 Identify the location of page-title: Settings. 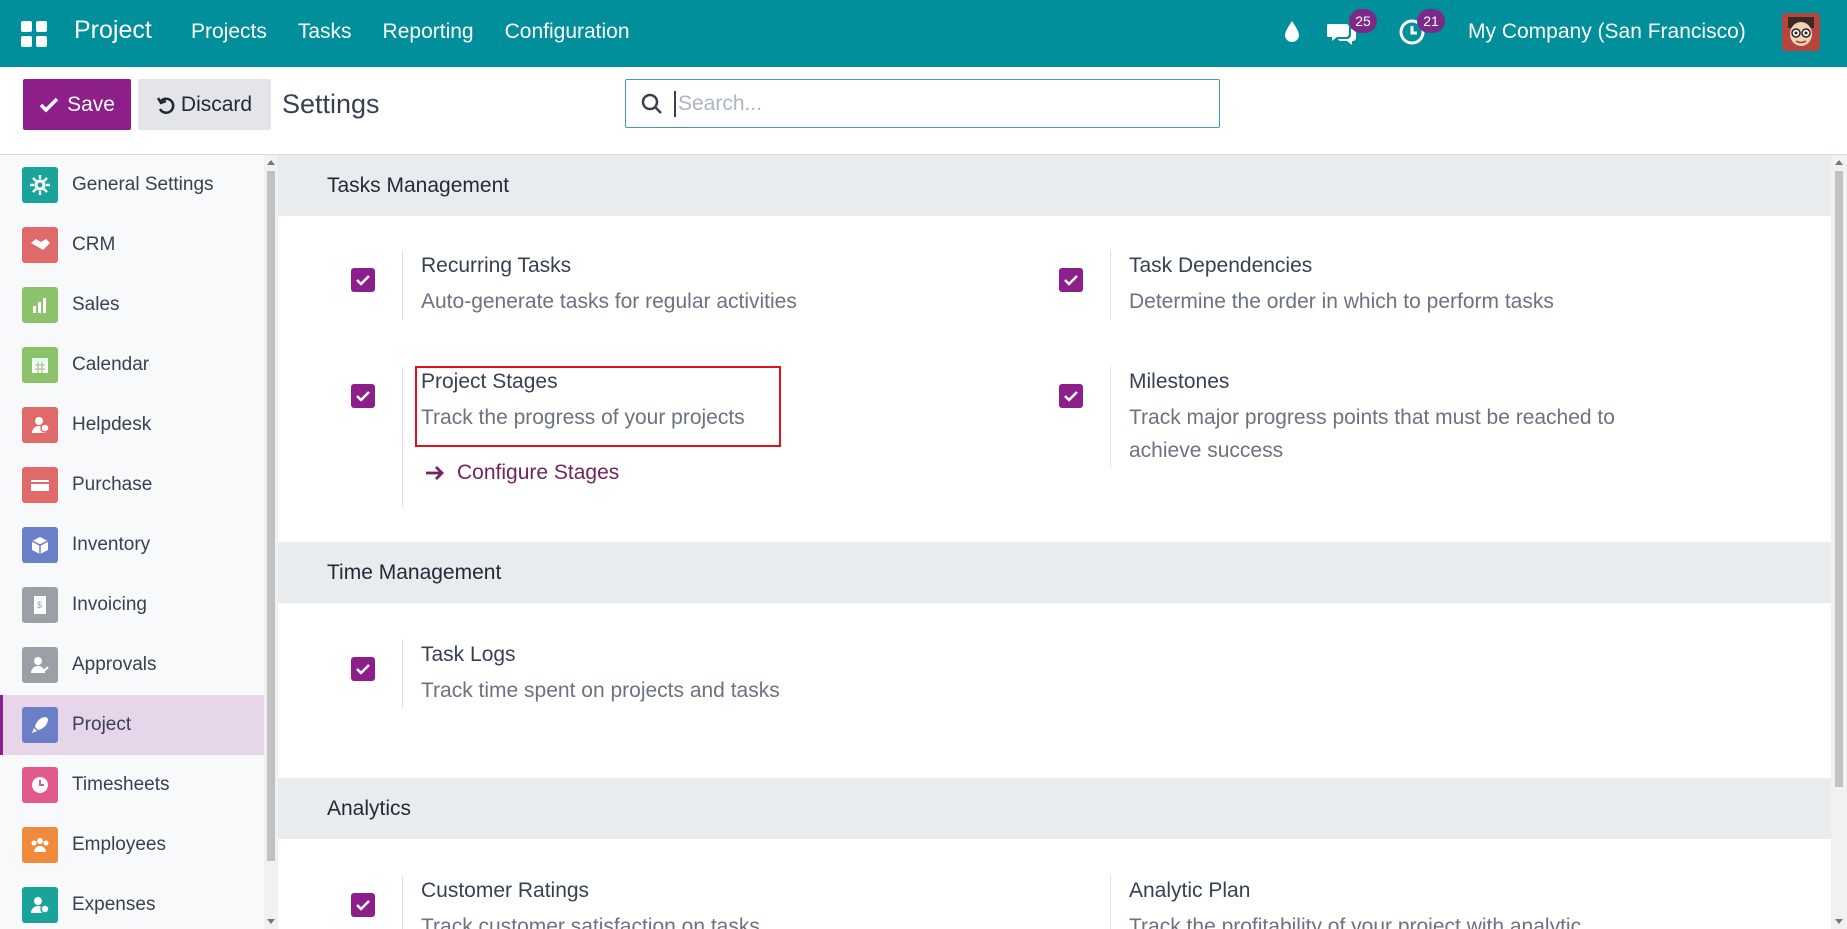
(331, 104).